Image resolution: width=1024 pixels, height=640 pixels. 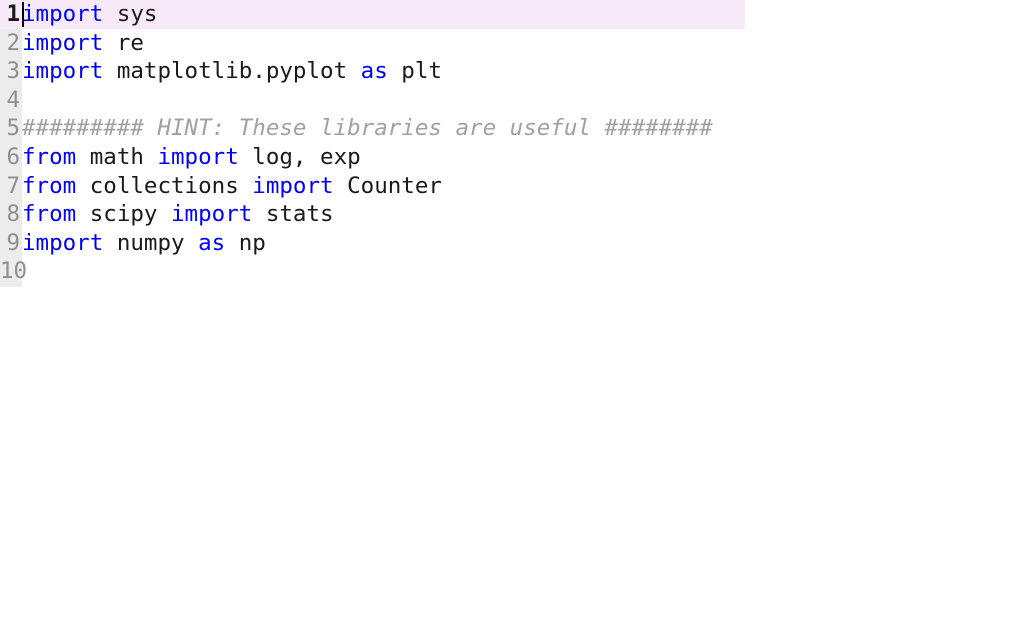 I want to click on code-line-content: from math import log, exp, so click(x=191, y=157).